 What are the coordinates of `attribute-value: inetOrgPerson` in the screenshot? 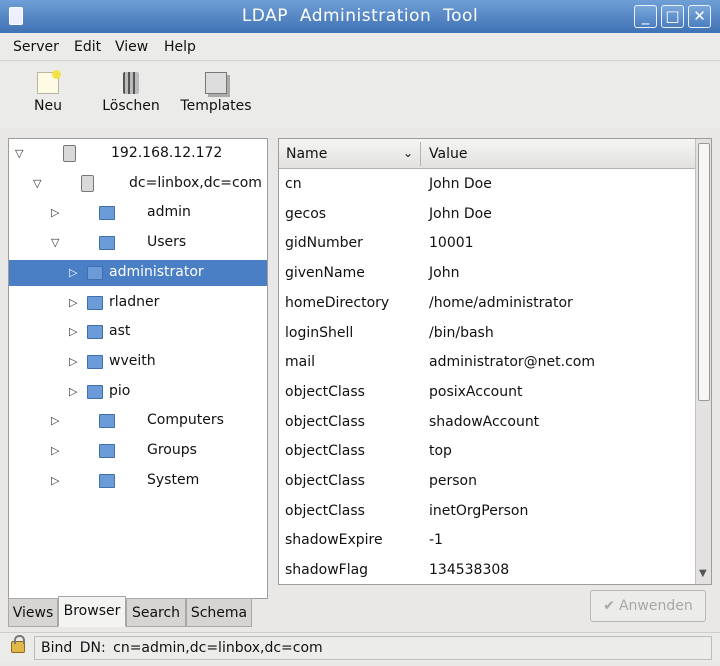 It's located at (478, 511).